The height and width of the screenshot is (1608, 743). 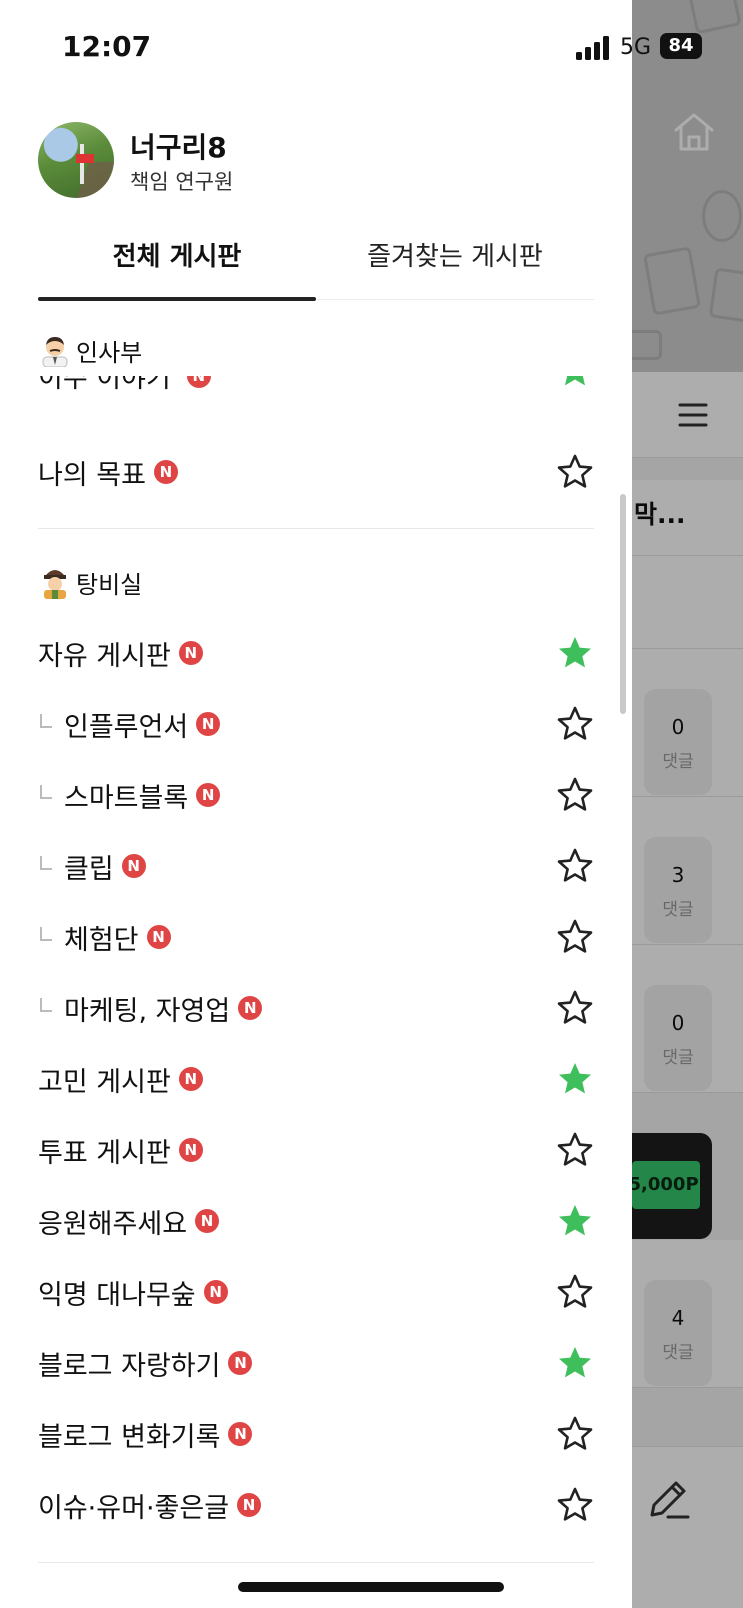 What do you see at coordinates (55, 352) in the screenshot?
I see `office-worker-icon` at bounding box center [55, 352].